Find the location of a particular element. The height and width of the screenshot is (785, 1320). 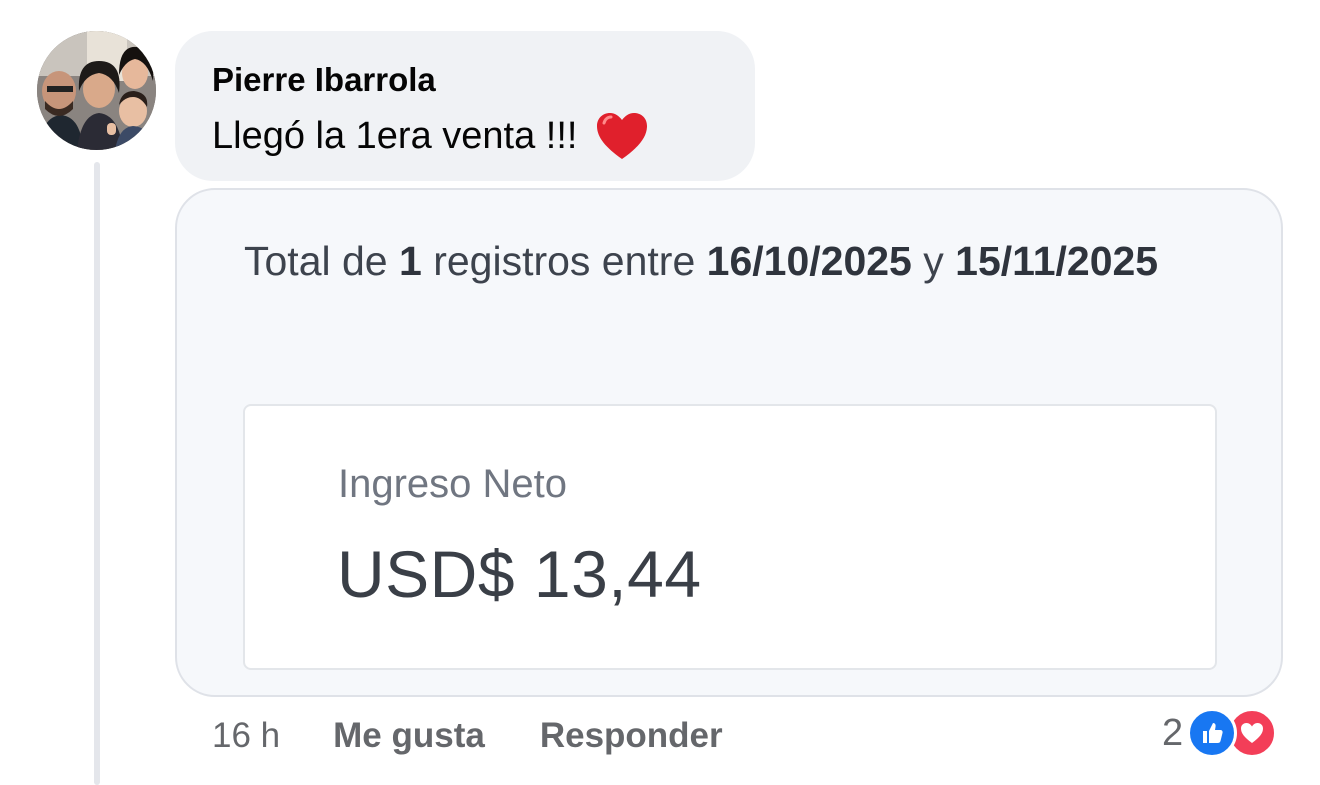

summary-prefix: Total de is located at coordinates (321, 261).